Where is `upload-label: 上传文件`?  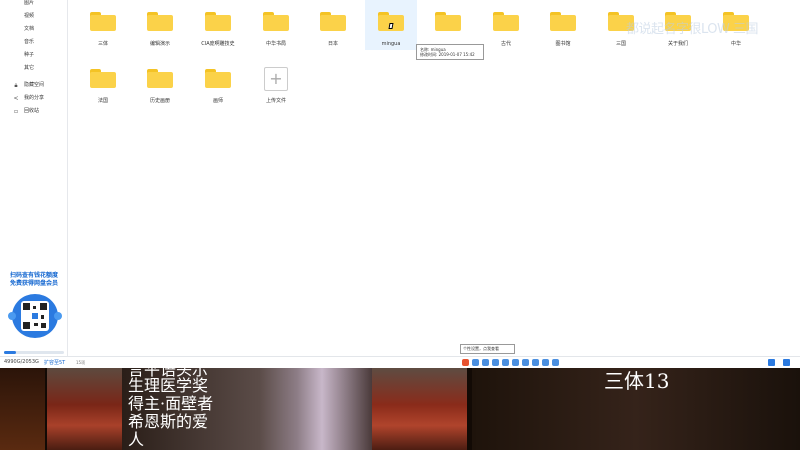 upload-label: 上传文件 is located at coordinates (275, 101).